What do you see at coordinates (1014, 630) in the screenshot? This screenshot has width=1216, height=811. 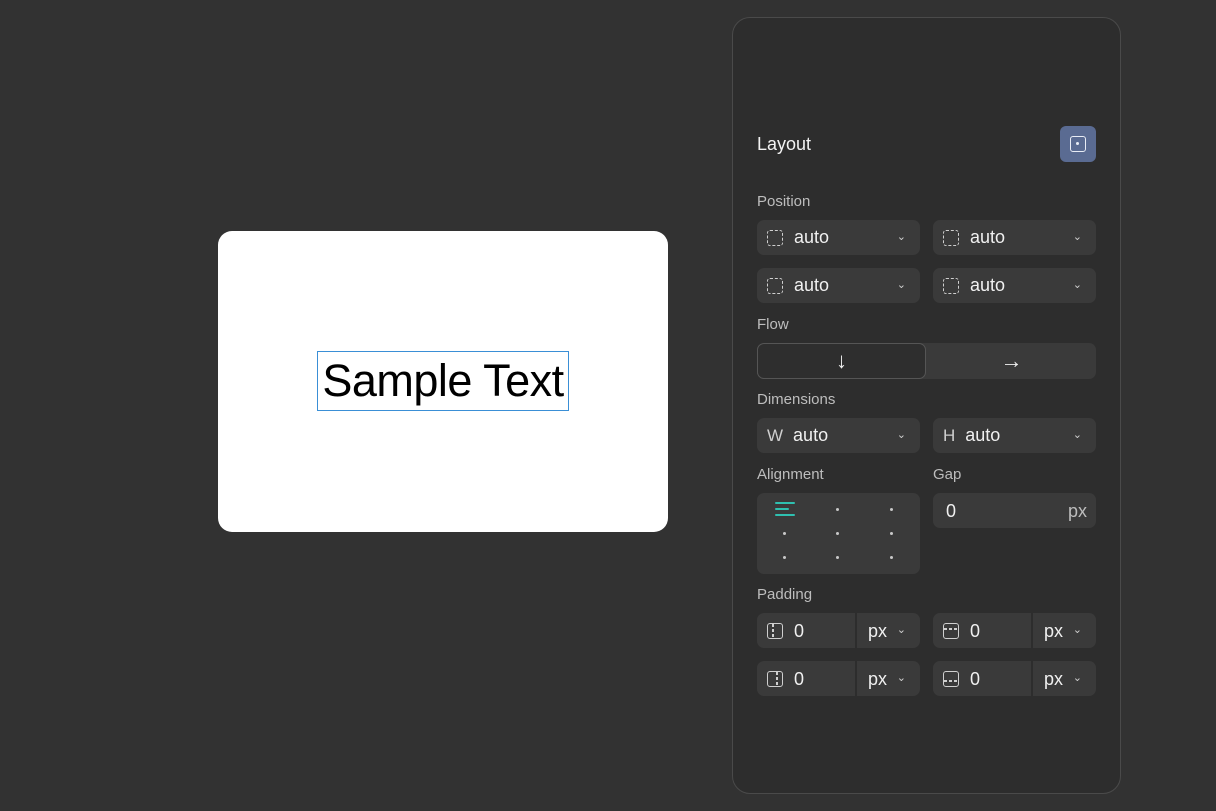 I see `padding-top-input: 0 px ⌄` at bounding box center [1014, 630].